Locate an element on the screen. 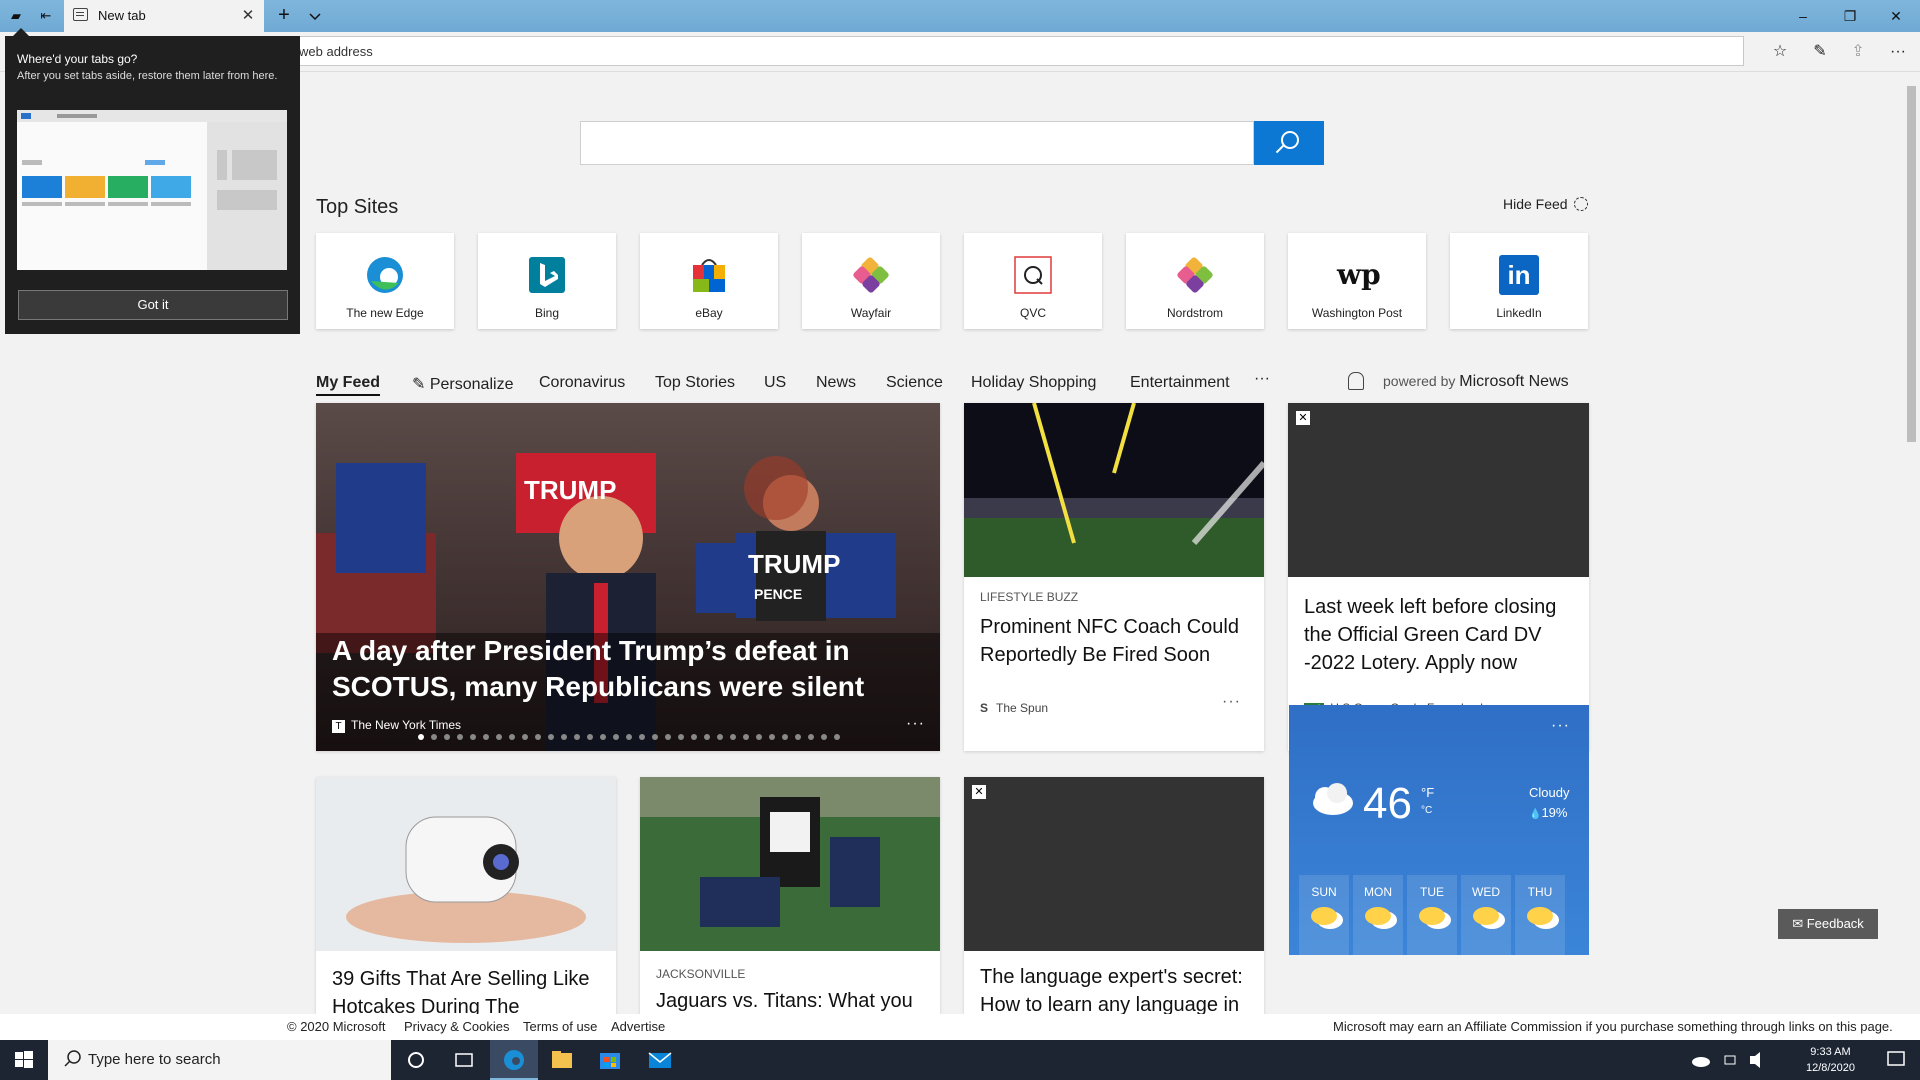 This screenshot has width=1920, height=1080. weather-card: ··· 46 °F °C Cloudy 💧19% SUN MON TUE WED THU is located at coordinates (1439, 830).